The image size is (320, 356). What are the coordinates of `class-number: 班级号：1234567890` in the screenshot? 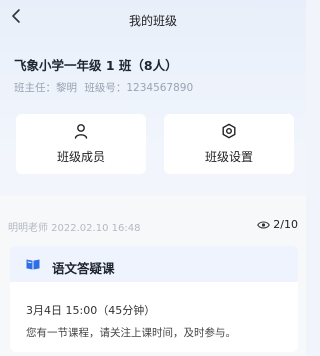 It's located at (139, 88).